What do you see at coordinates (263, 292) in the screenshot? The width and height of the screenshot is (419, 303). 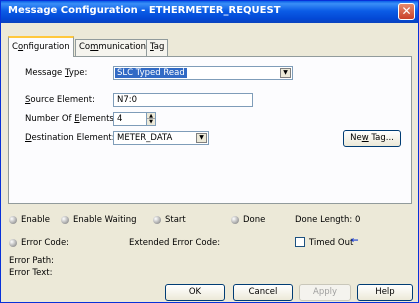 I see `cancel-button: Cancel` at bounding box center [263, 292].